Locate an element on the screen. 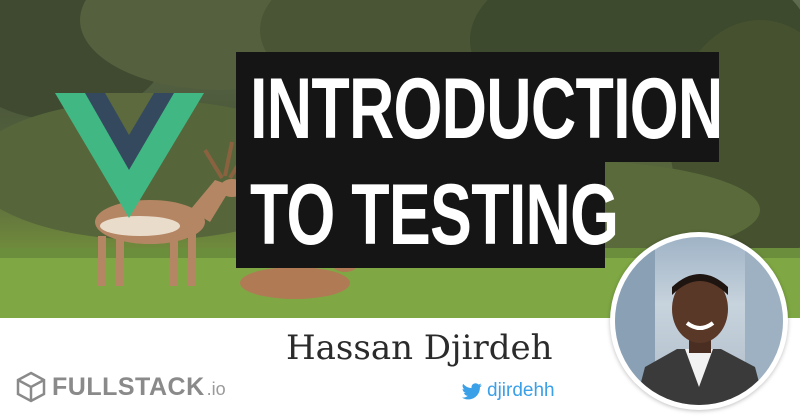 Image resolution: width=800 pixels, height=418 pixels. author-portrait is located at coordinates (699, 321).